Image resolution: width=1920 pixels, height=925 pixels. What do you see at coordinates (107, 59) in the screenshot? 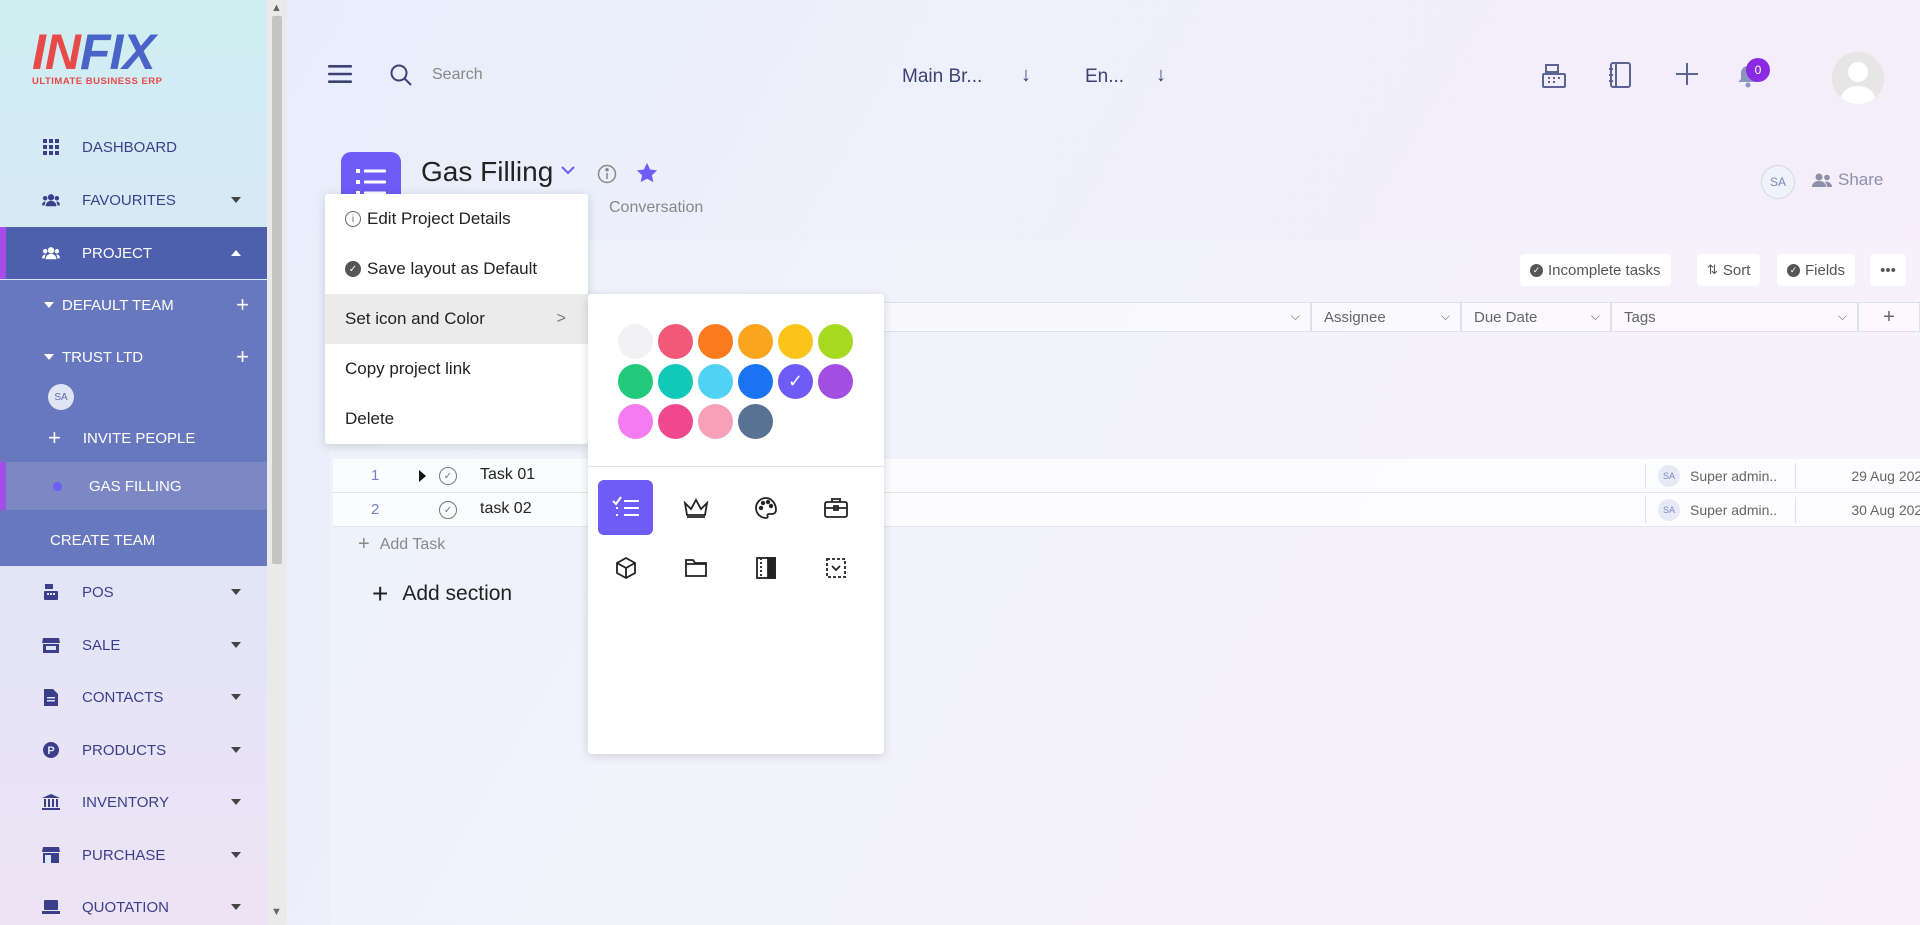
I see `logo: INFIX ULTIMATE BUSINESS ERP` at bounding box center [107, 59].